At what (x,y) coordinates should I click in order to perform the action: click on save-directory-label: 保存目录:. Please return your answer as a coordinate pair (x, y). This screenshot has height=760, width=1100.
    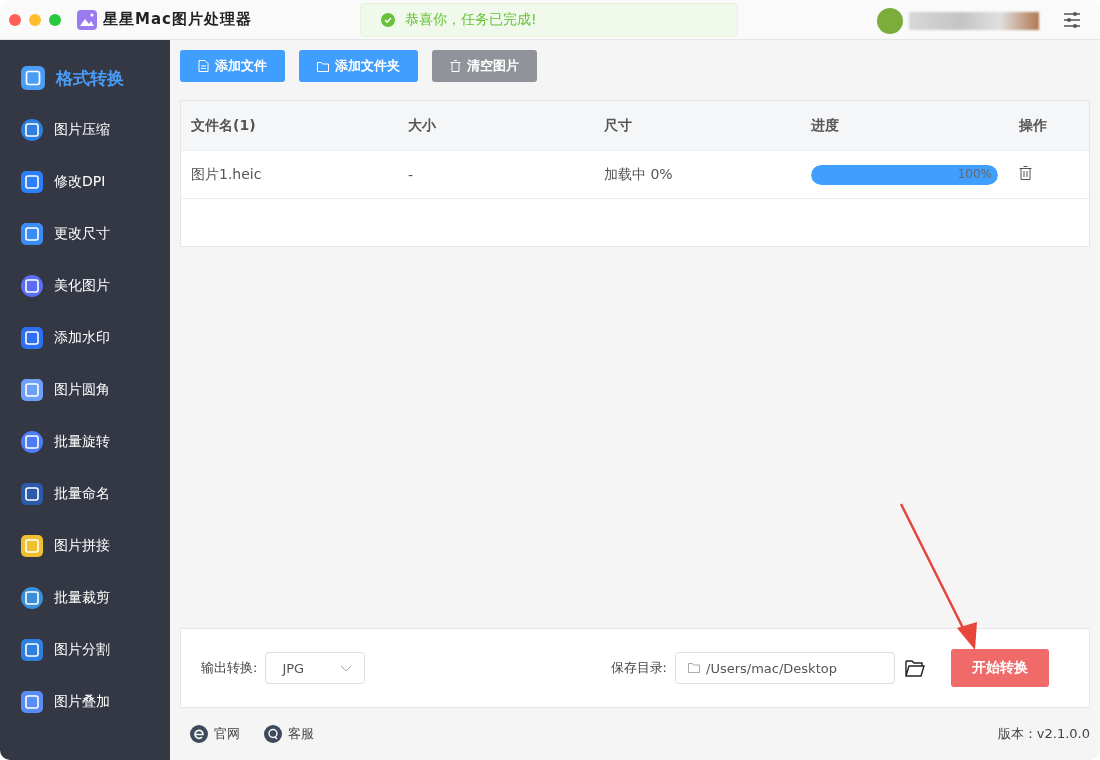
    Looking at the image, I should click on (638, 668).